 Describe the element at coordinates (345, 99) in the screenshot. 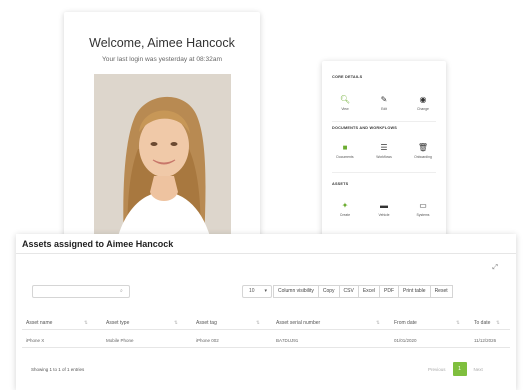

I see `search-icon: 🔍︎` at that location.